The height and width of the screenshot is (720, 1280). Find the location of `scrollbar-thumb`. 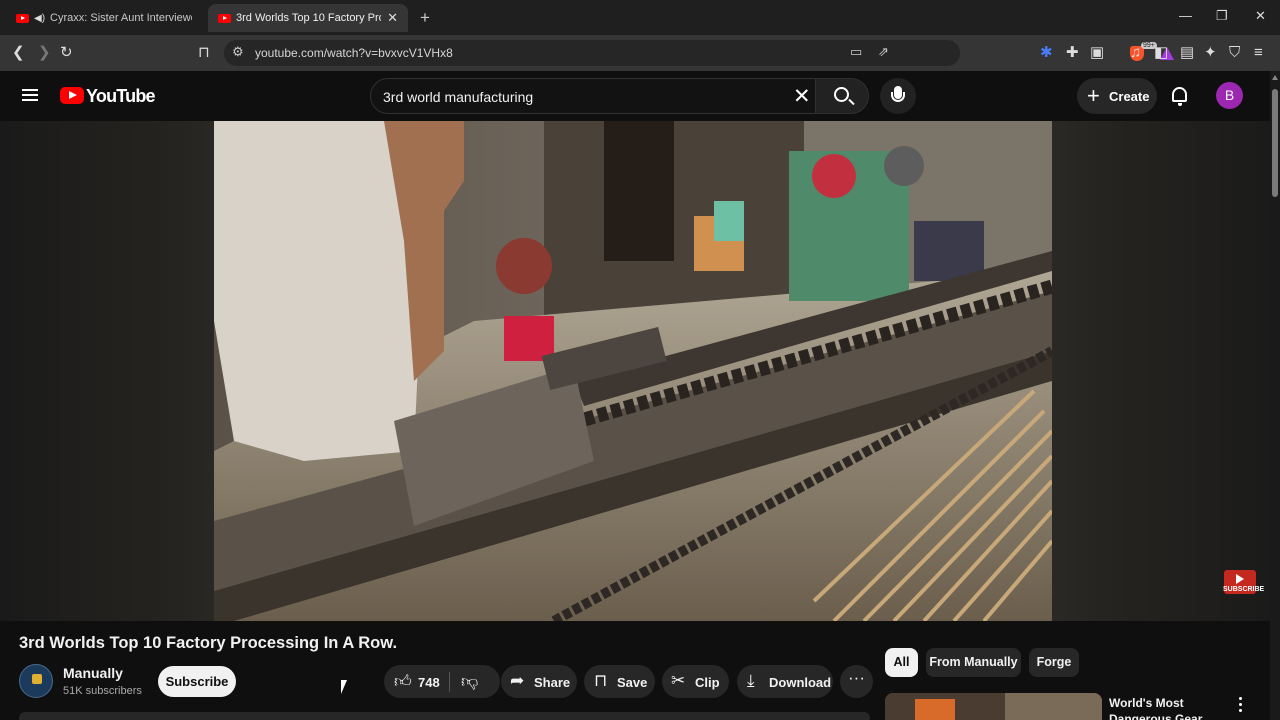

scrollbar-thumb is located at coordinates (1275, 143).